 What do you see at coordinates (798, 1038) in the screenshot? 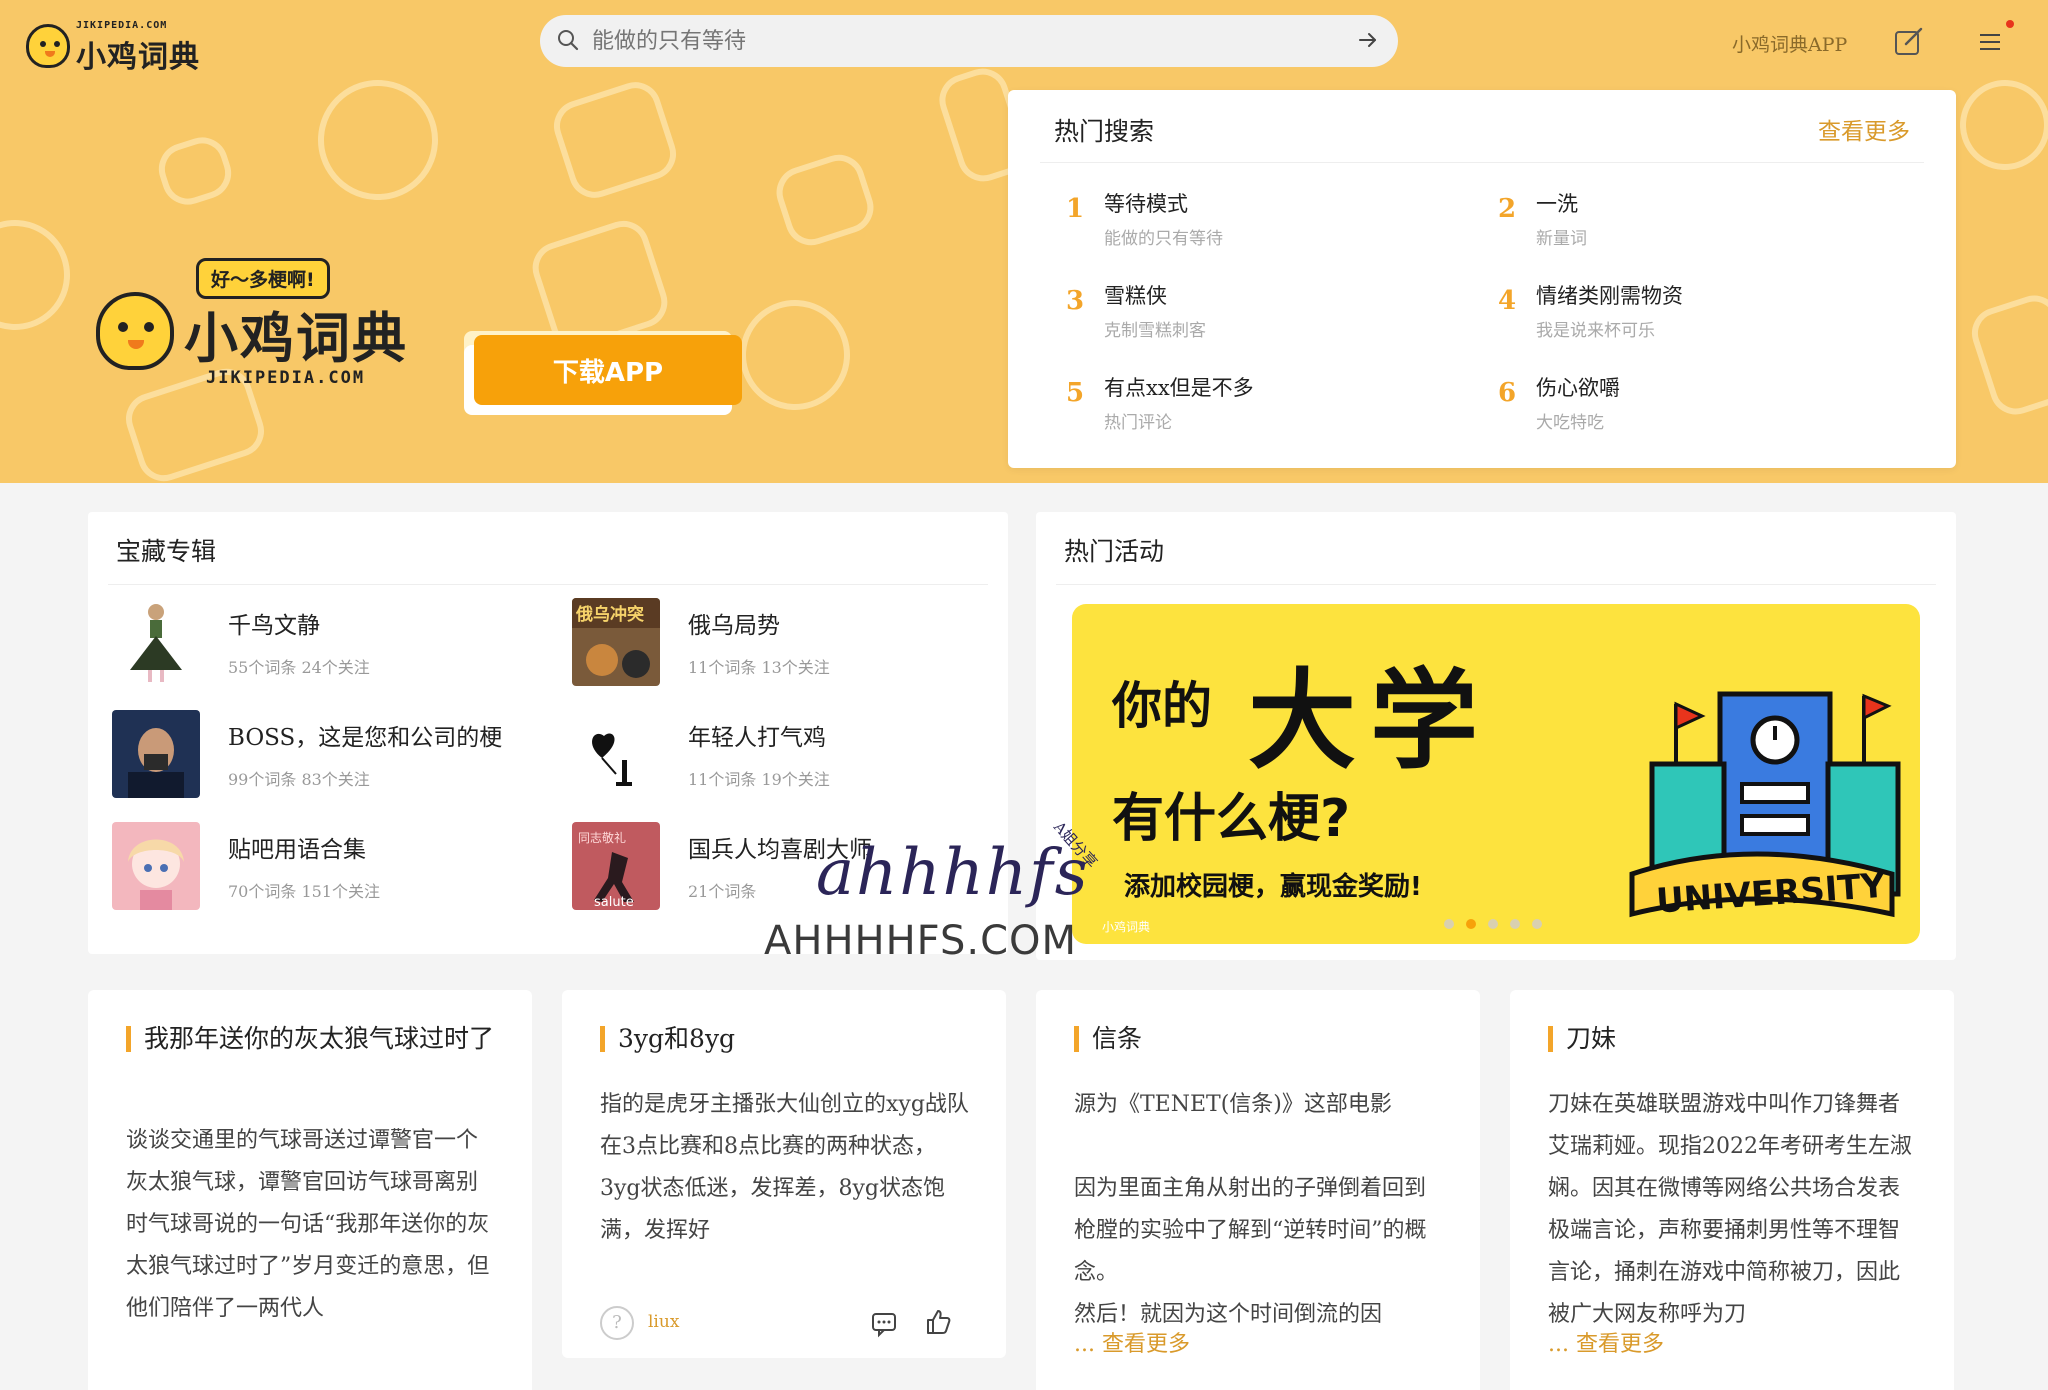
I see `word-title: 3yg和8yg` at bounding box center [798, 1038].